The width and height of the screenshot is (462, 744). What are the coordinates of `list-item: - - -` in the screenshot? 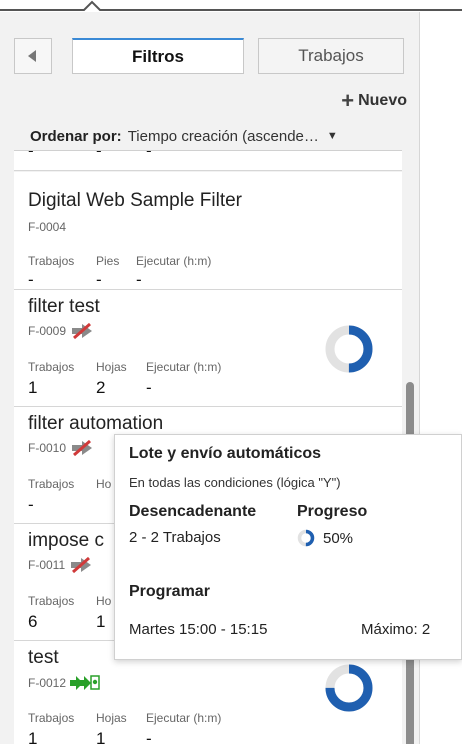 It's located at (208, 160).